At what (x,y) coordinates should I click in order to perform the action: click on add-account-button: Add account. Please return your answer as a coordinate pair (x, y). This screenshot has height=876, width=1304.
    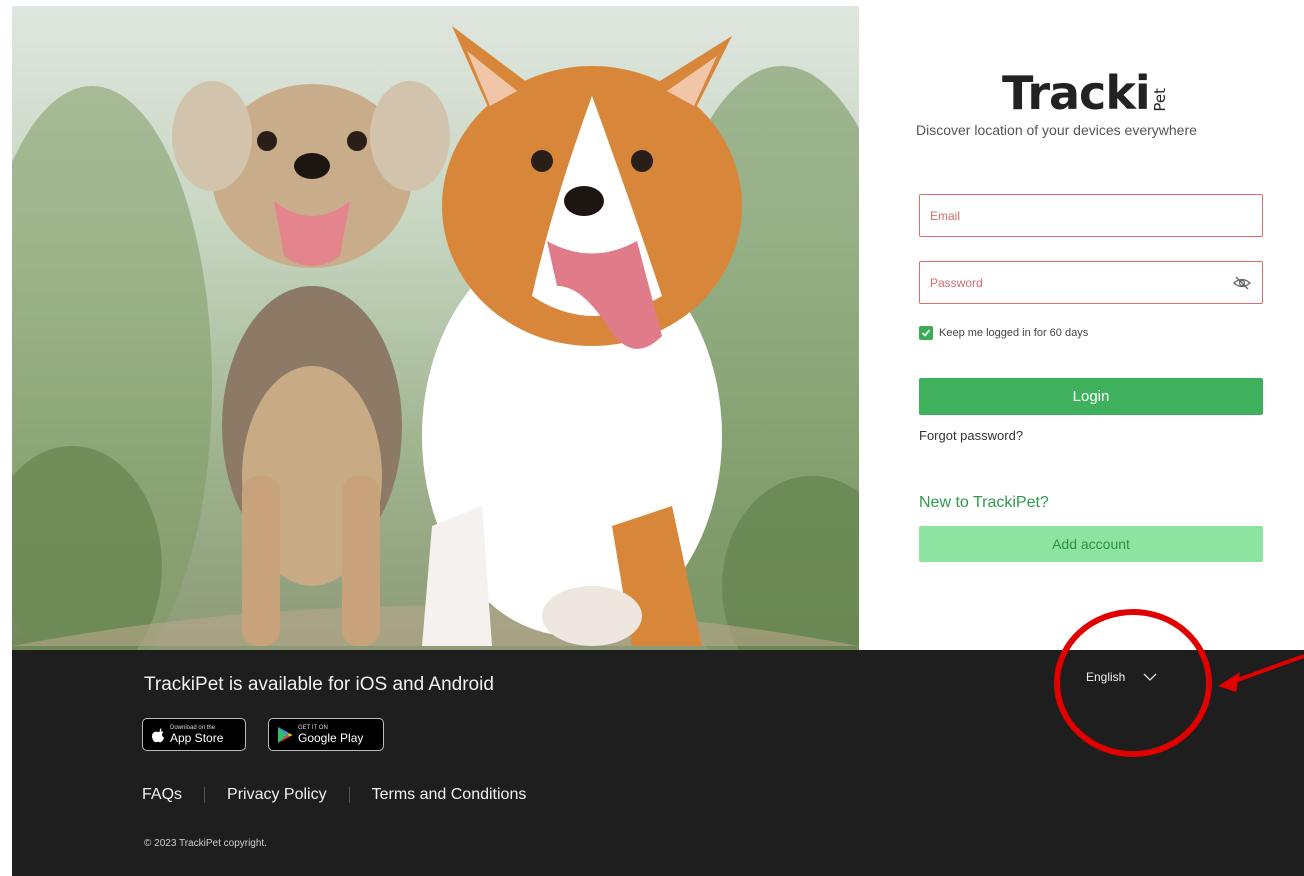
    Looking at the image, I should click on (1091, 544).